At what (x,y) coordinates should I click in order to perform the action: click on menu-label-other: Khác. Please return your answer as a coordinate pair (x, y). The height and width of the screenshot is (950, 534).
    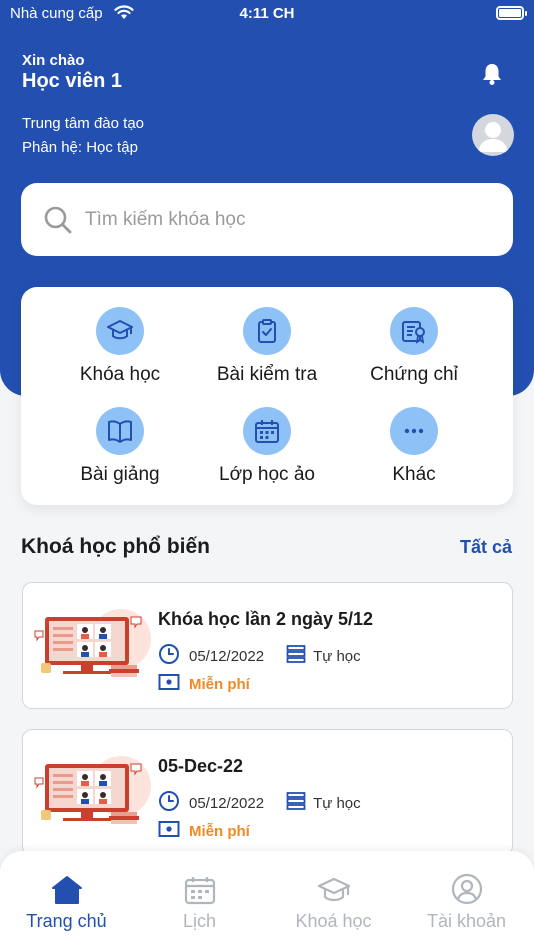
    Looking at the image, I should click on (414, 474).